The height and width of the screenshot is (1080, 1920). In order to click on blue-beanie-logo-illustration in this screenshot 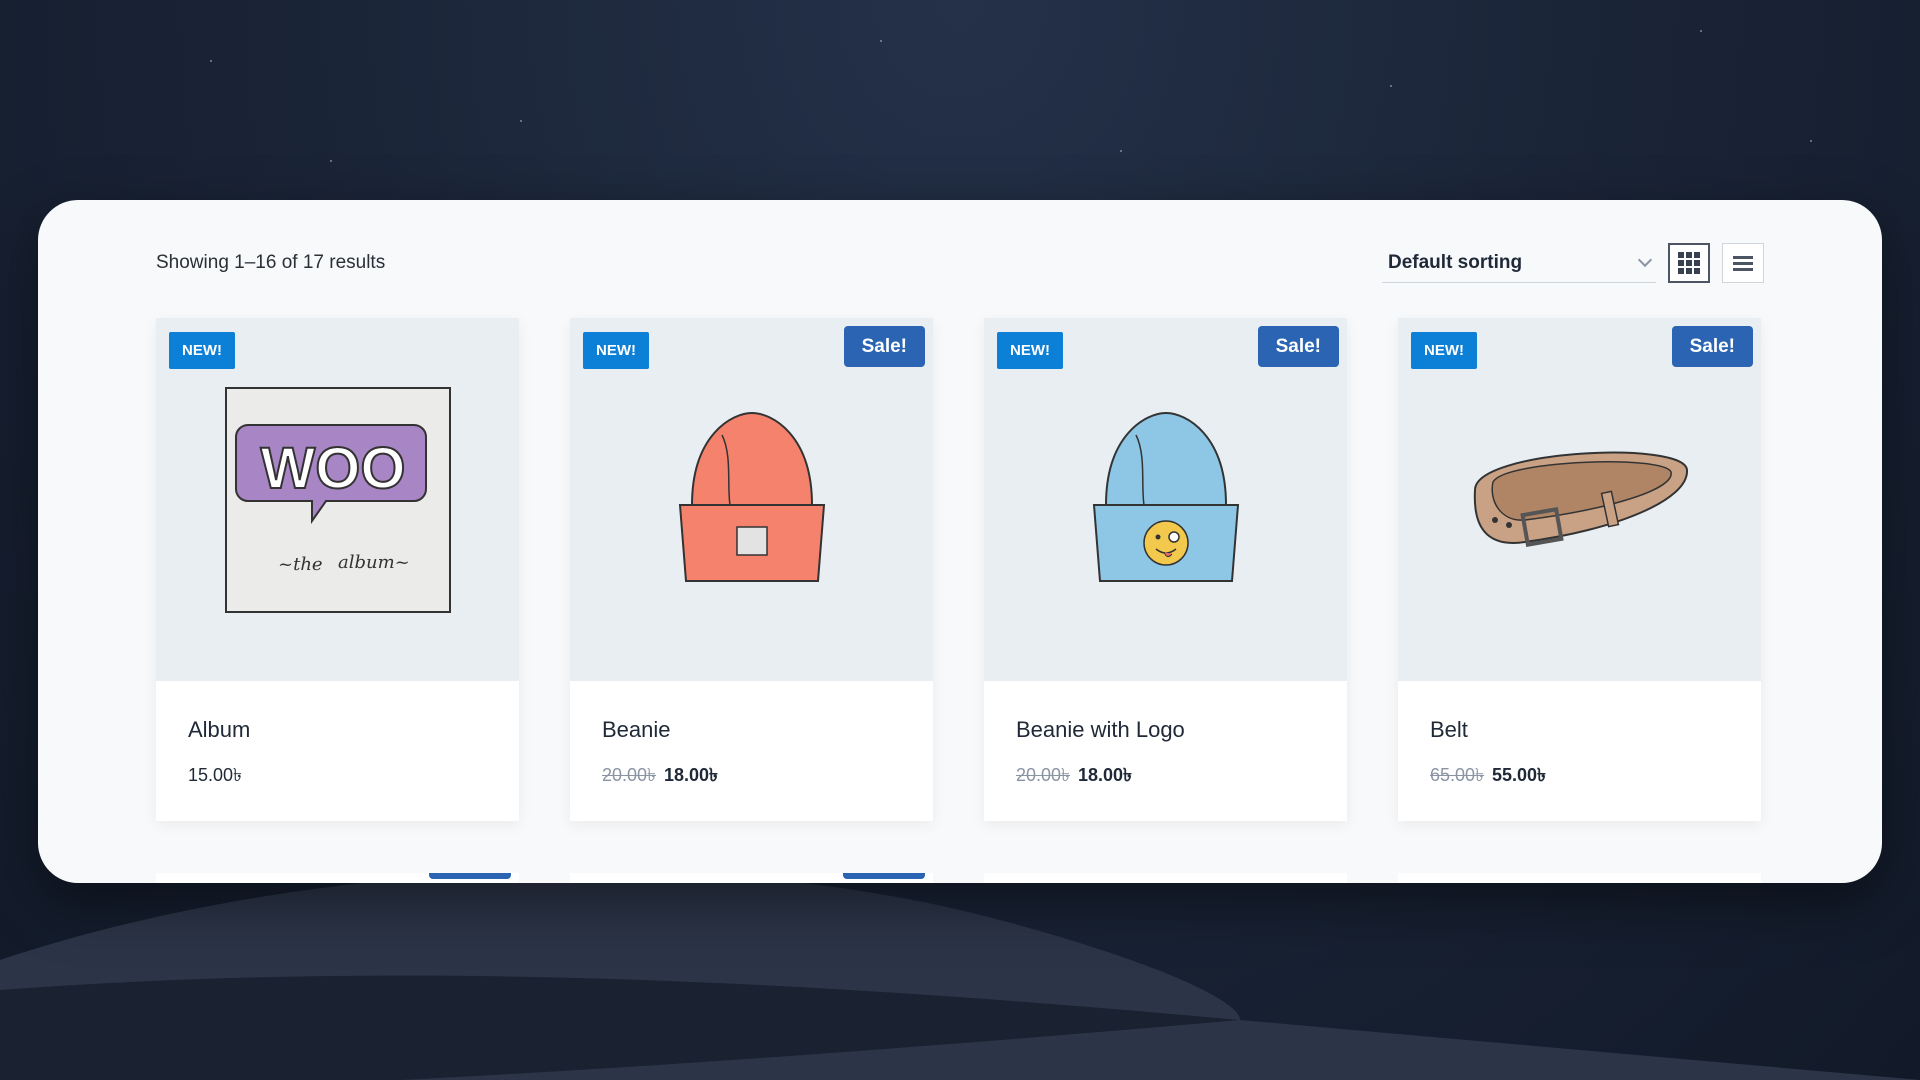, I will do `click(1165, 496)`.